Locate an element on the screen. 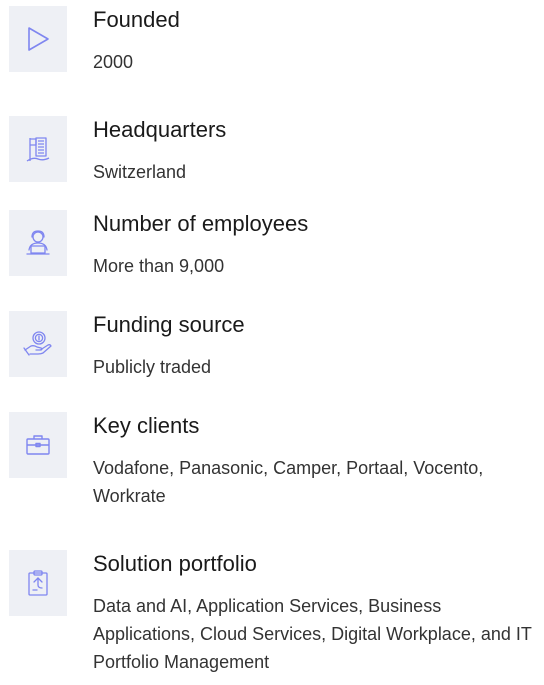 The image size is (544, 685). fact-title: Funding source is located at coordinates (169, 324).